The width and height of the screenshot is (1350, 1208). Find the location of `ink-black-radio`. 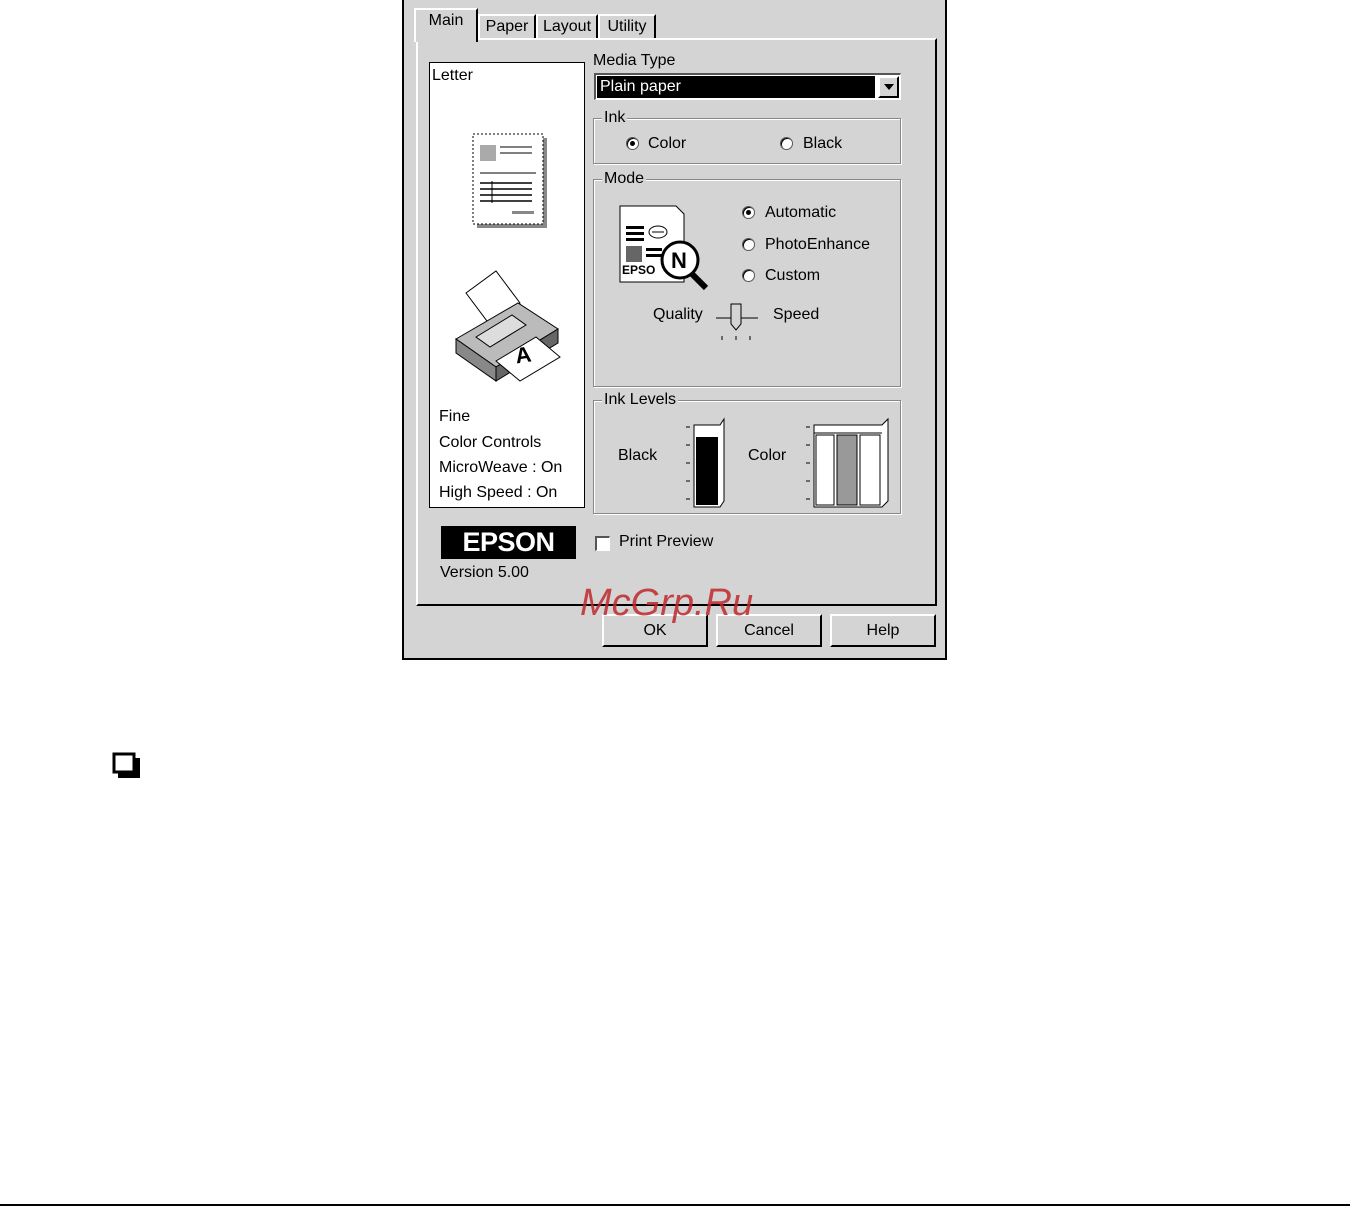

ink-black-radio is located at coordinates (786, 143).